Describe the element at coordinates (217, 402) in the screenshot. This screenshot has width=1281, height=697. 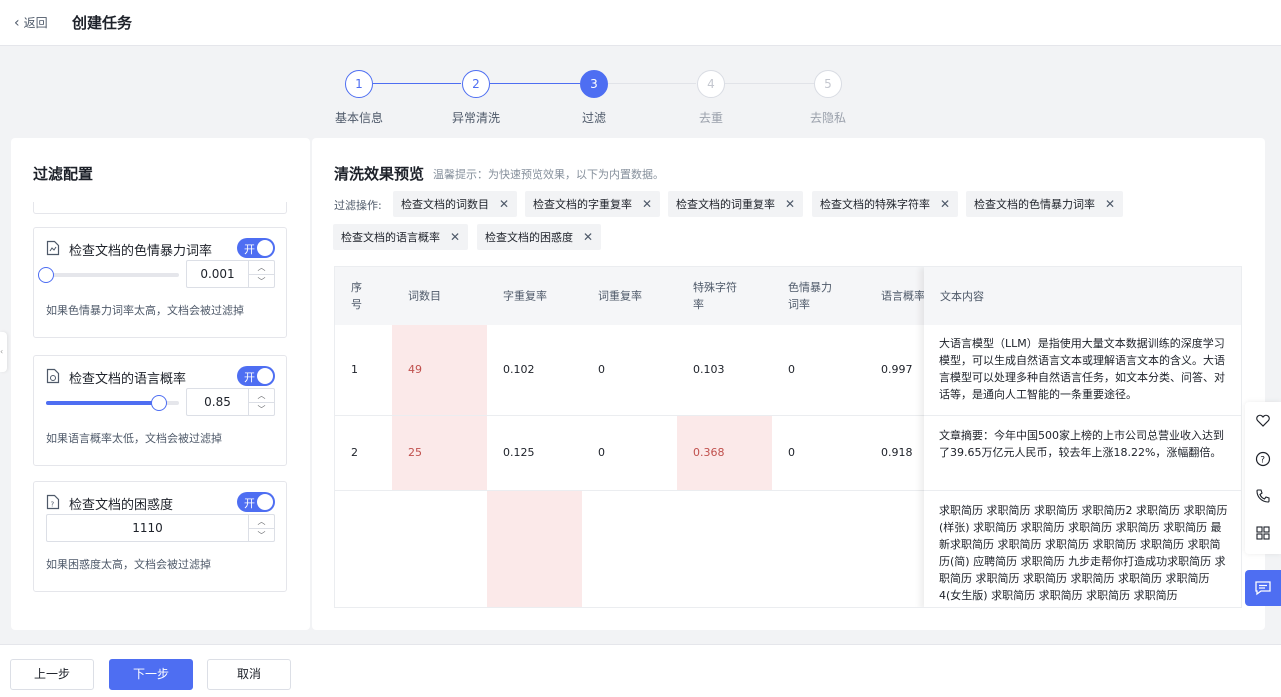
I see `threshold-value: 0.85` at that location.